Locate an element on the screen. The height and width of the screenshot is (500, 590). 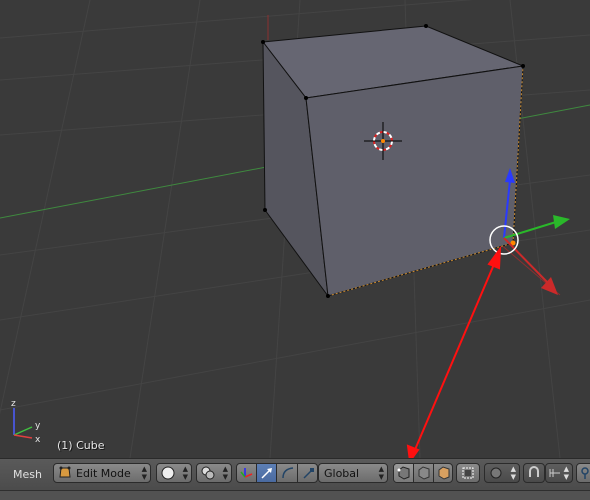
manipulator-toggle-icon is located at coordinates (246, 473).